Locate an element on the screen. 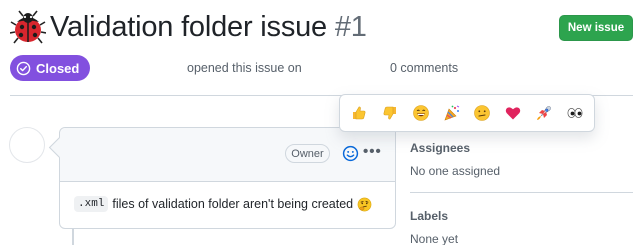 This screenshot has width=633, height=245. reaction-confused is located at coordinates (482, 113).